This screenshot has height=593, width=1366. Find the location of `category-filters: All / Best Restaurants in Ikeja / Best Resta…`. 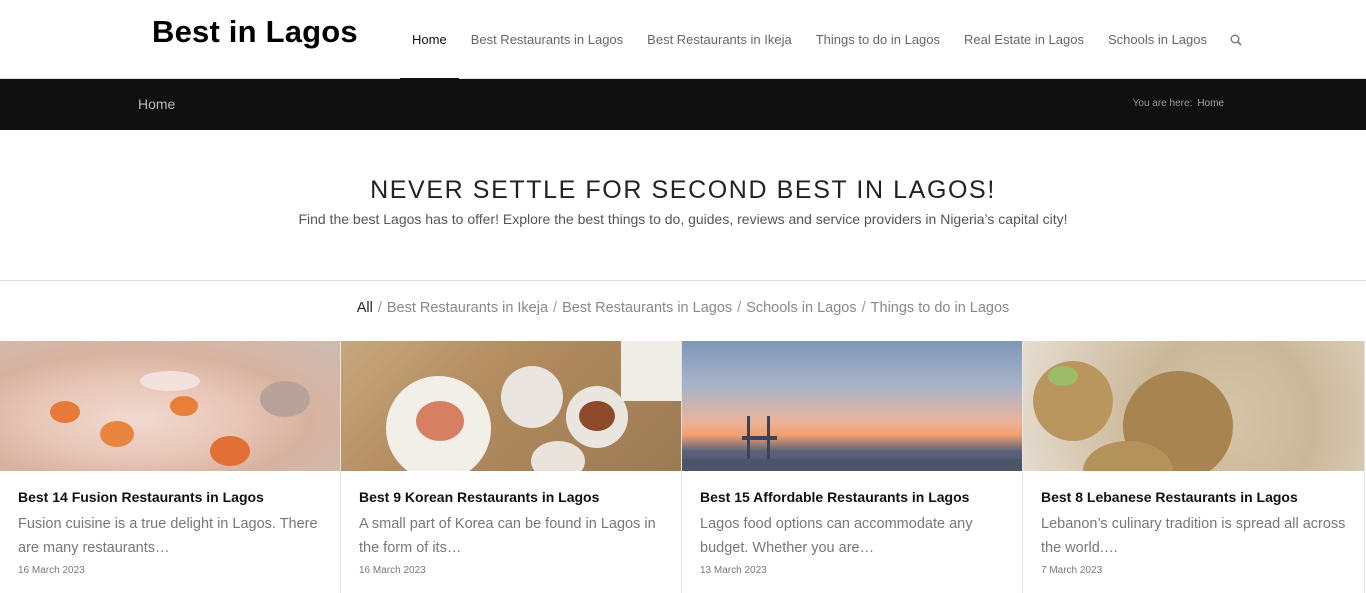

category-filters: All / Best Restaurants in Ikeja / Best Resta… is located at coordinates (683, 308).